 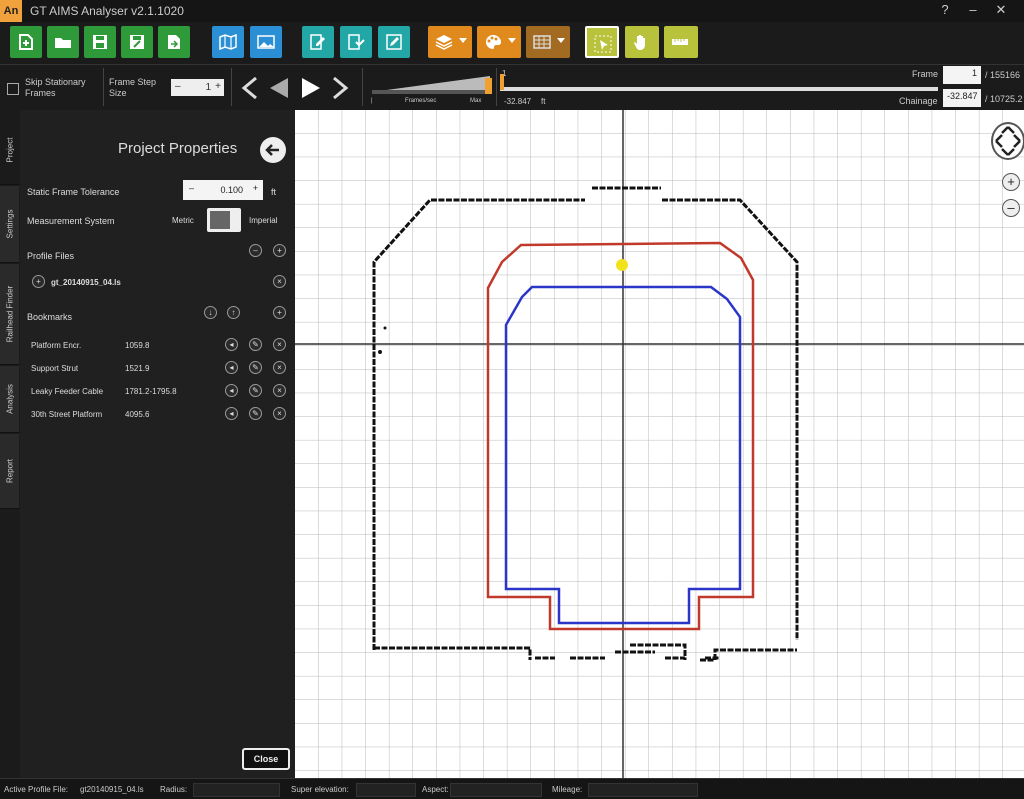 I want to click on chevron-down-icon, so click(x=463, y=40).